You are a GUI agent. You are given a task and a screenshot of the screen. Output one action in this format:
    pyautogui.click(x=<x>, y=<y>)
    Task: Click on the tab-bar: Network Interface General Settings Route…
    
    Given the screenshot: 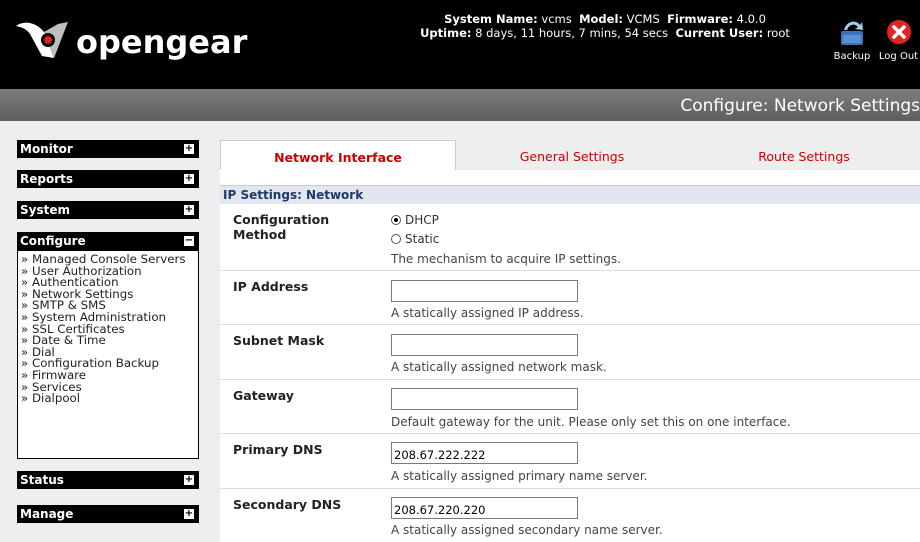 What is the action you would take?
    pyautogui.click(x=570, y=155)
    